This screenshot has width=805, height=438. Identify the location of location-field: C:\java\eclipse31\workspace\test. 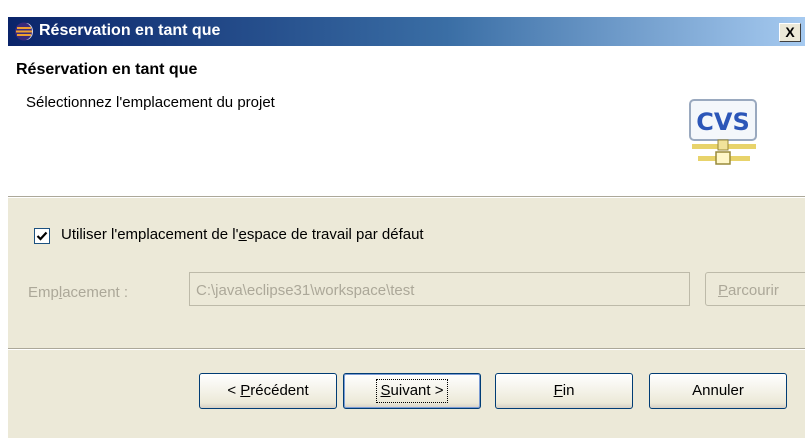
(439, 289).